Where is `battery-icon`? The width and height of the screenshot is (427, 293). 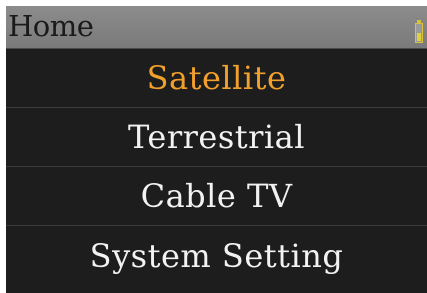 battery-icon is located at coordinates (420, 32).